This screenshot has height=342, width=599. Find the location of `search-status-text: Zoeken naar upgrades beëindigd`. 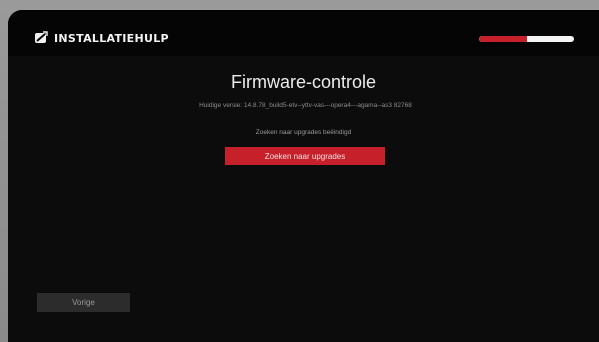

search-status-text: Zoeken naar upgrades beëindigd is located at coordinates (303, 132).